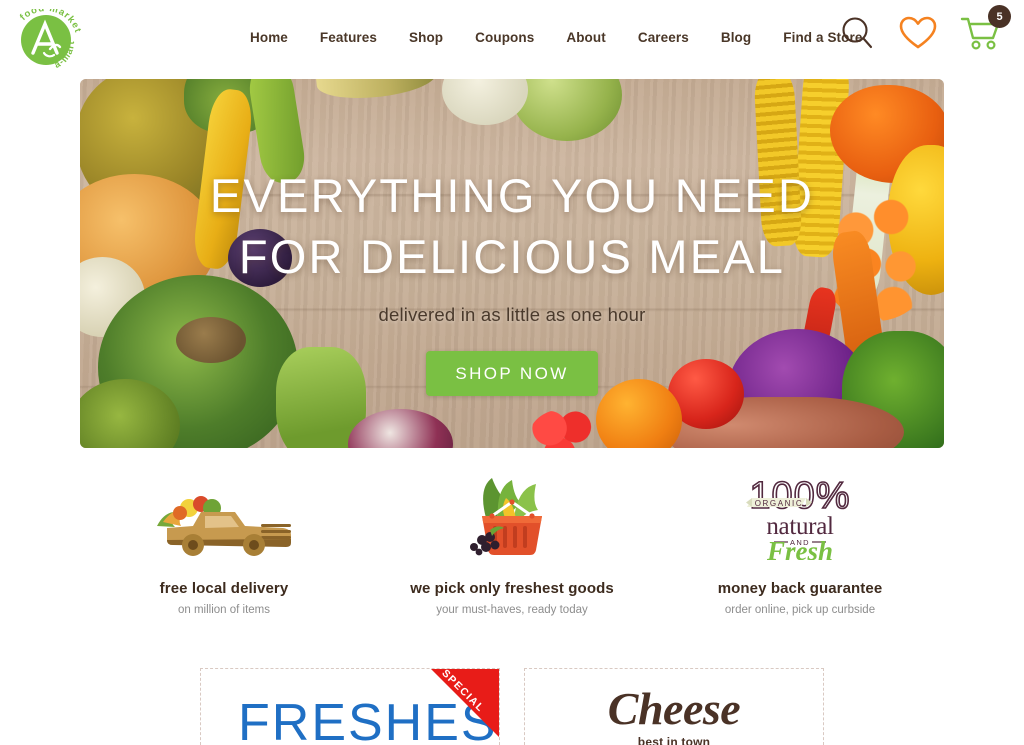 Image resolution: width=1024 pixels, height=745 pixels. Describe the element at coordinates (800, 610) in the screenshot. I see `feature-subtitle: order online, pick up curbside` at that location.